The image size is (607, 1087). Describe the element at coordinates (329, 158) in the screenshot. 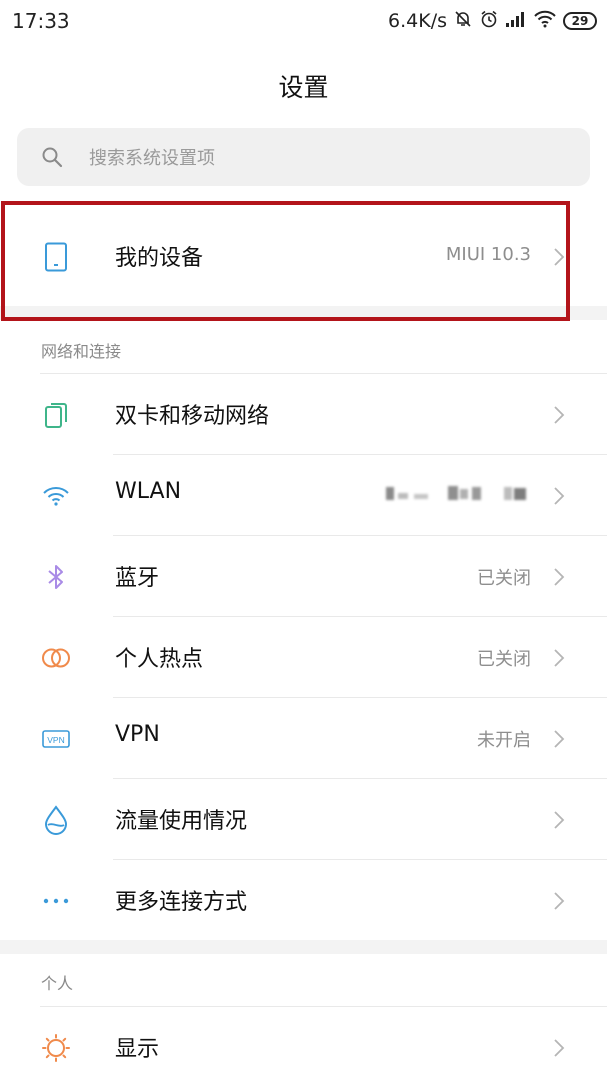

I see `search-input` at that location.